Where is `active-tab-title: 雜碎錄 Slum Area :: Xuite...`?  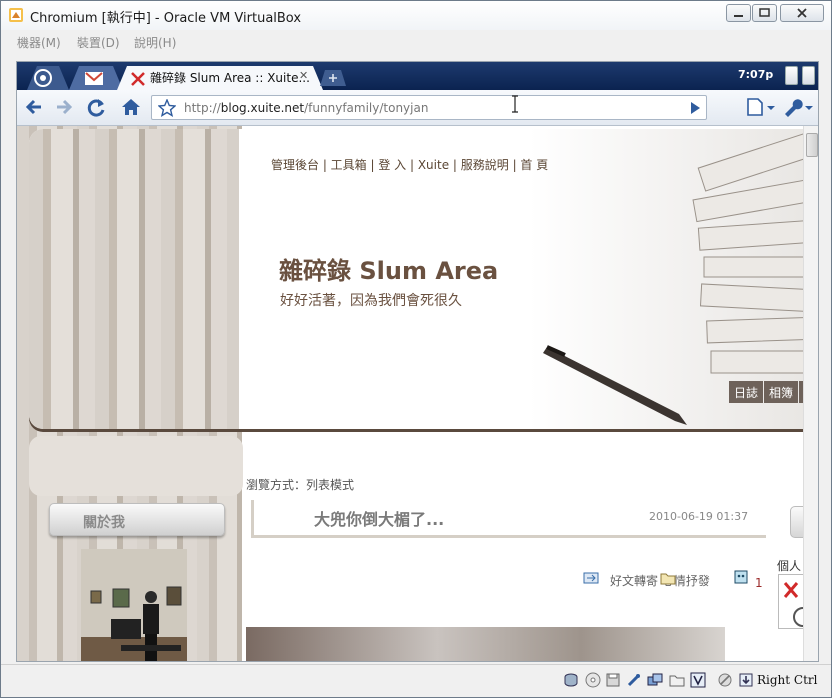 active-tab-title: 雜碎錄 Slum Area :: Xuite... is located at coordinates (230, 78).